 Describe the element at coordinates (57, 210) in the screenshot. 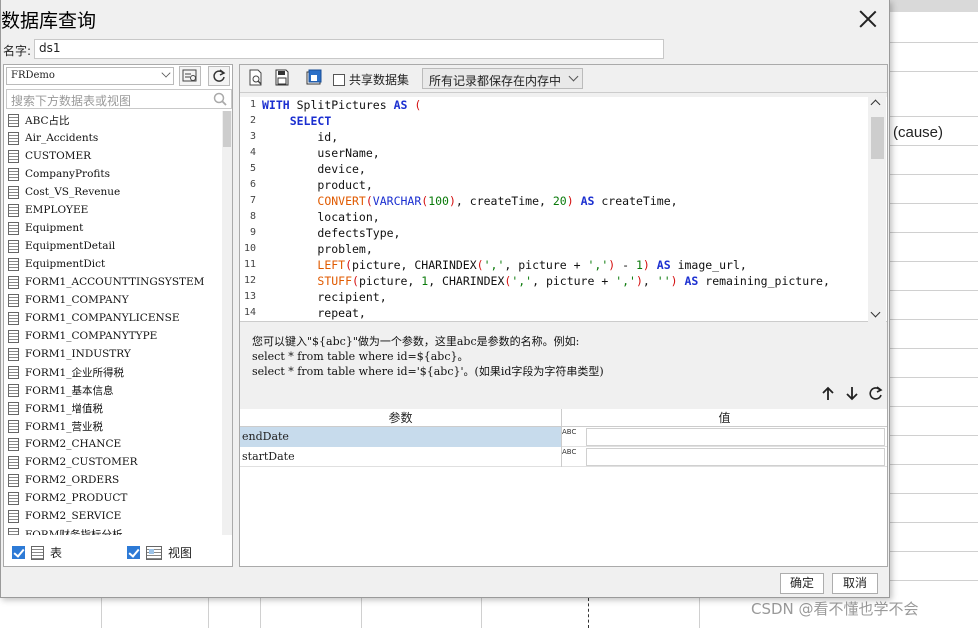

I see `table-name: EMPLOYEE` at that location.